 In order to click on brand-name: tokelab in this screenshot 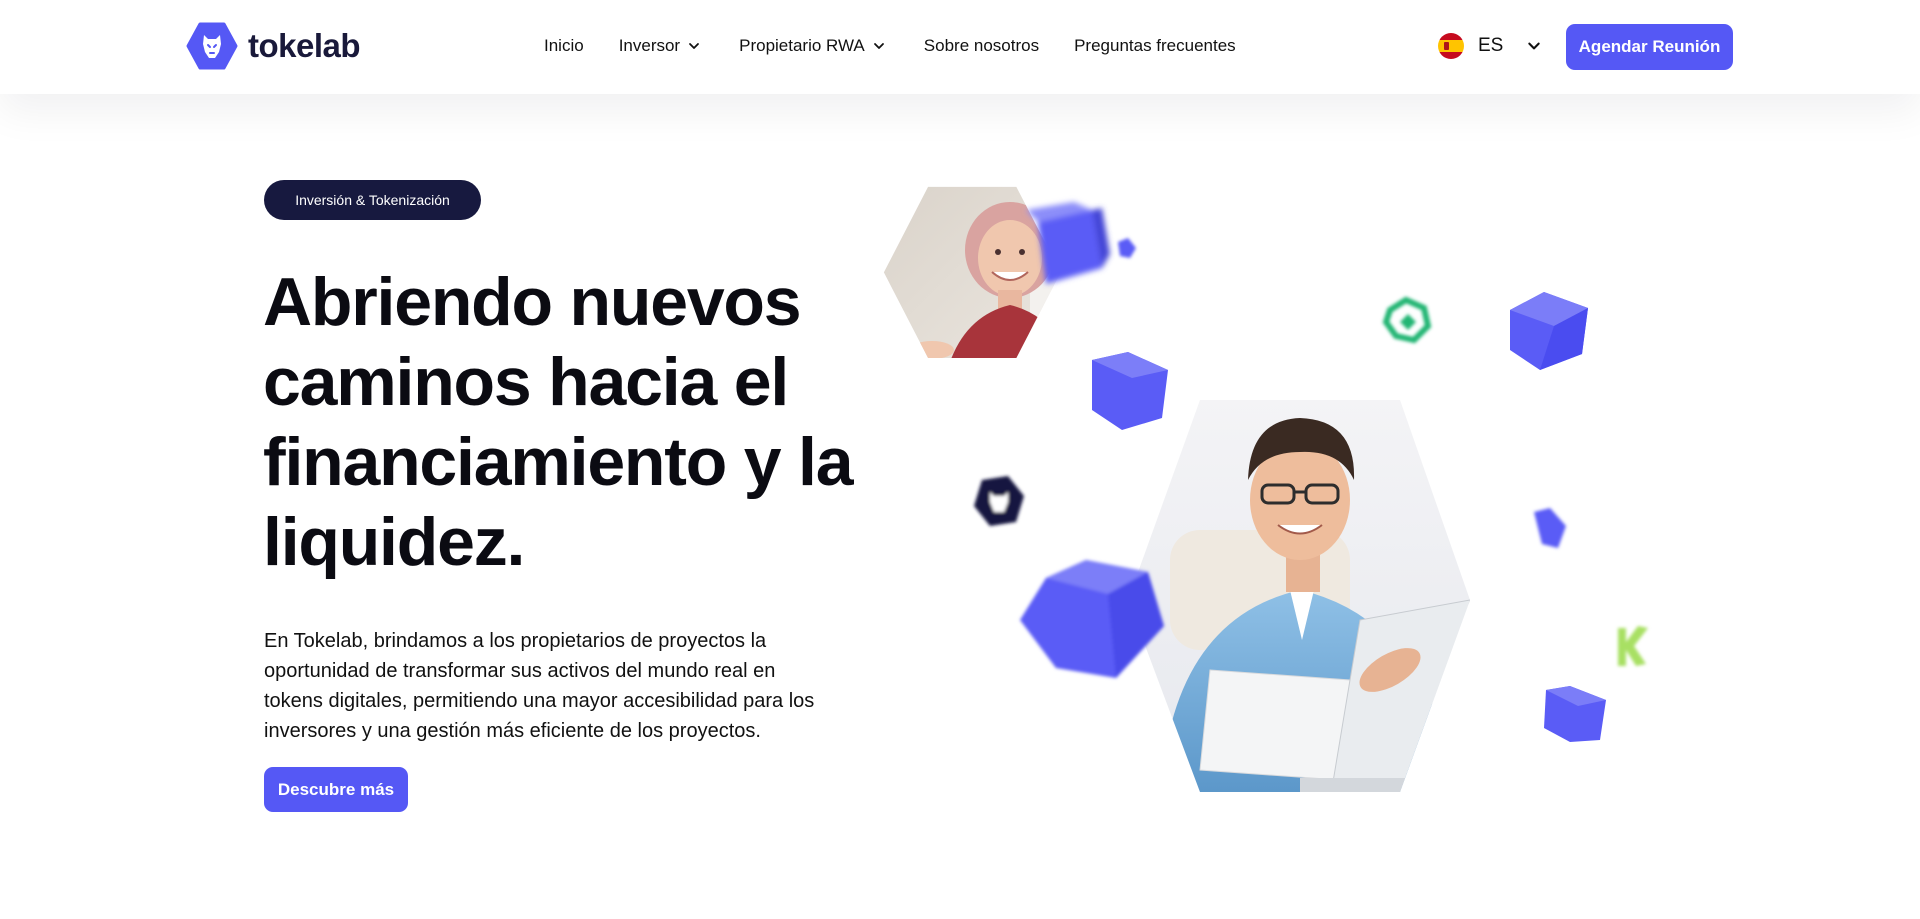, I will do `click(304, 45)`.